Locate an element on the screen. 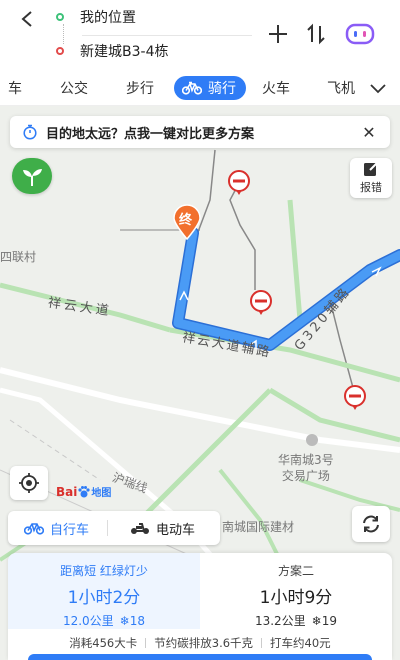  paw-icon is located at coordinates (84, 491).